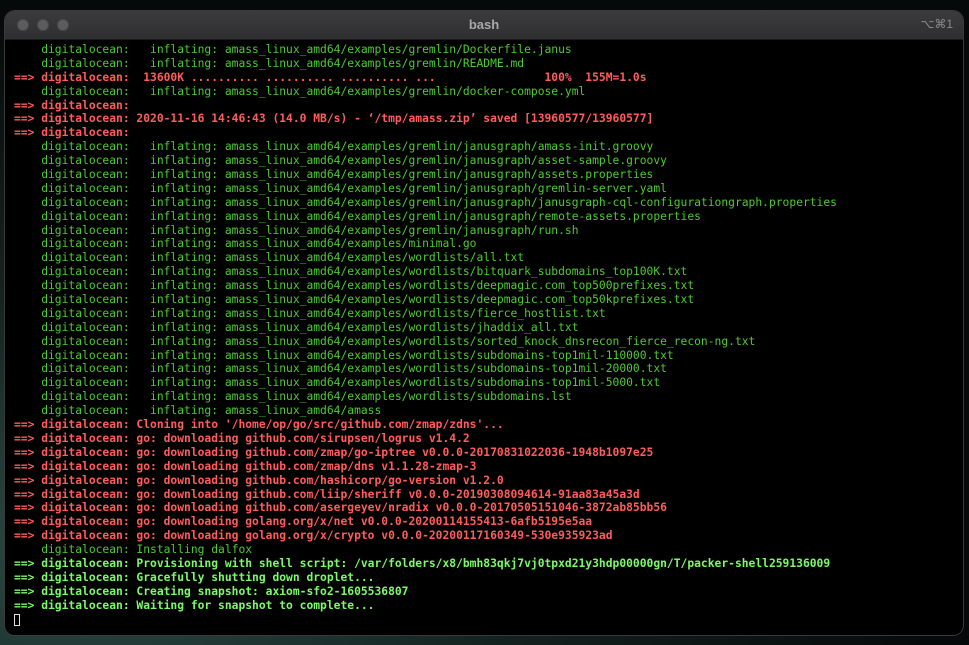  I want to click on title-bar: bash ⌥⌘1, so click(484, 25).